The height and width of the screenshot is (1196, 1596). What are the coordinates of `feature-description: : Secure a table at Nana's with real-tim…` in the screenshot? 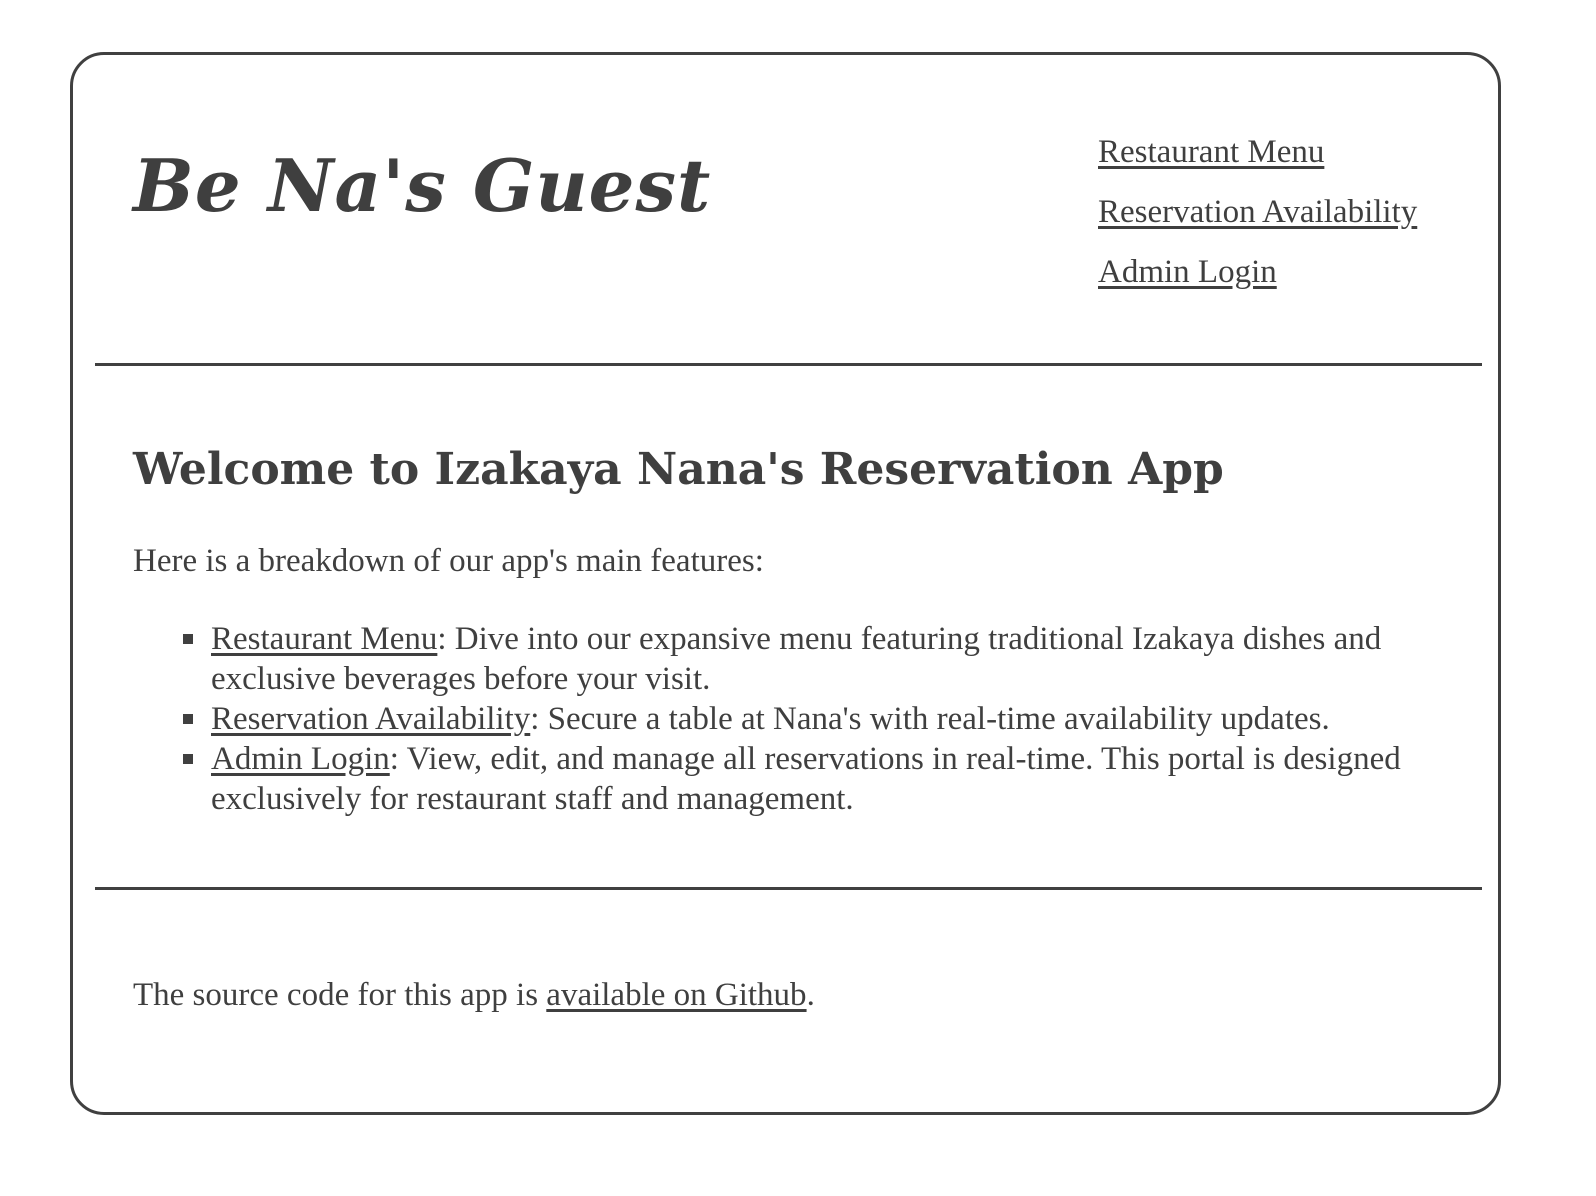 It's located at (930, 719).